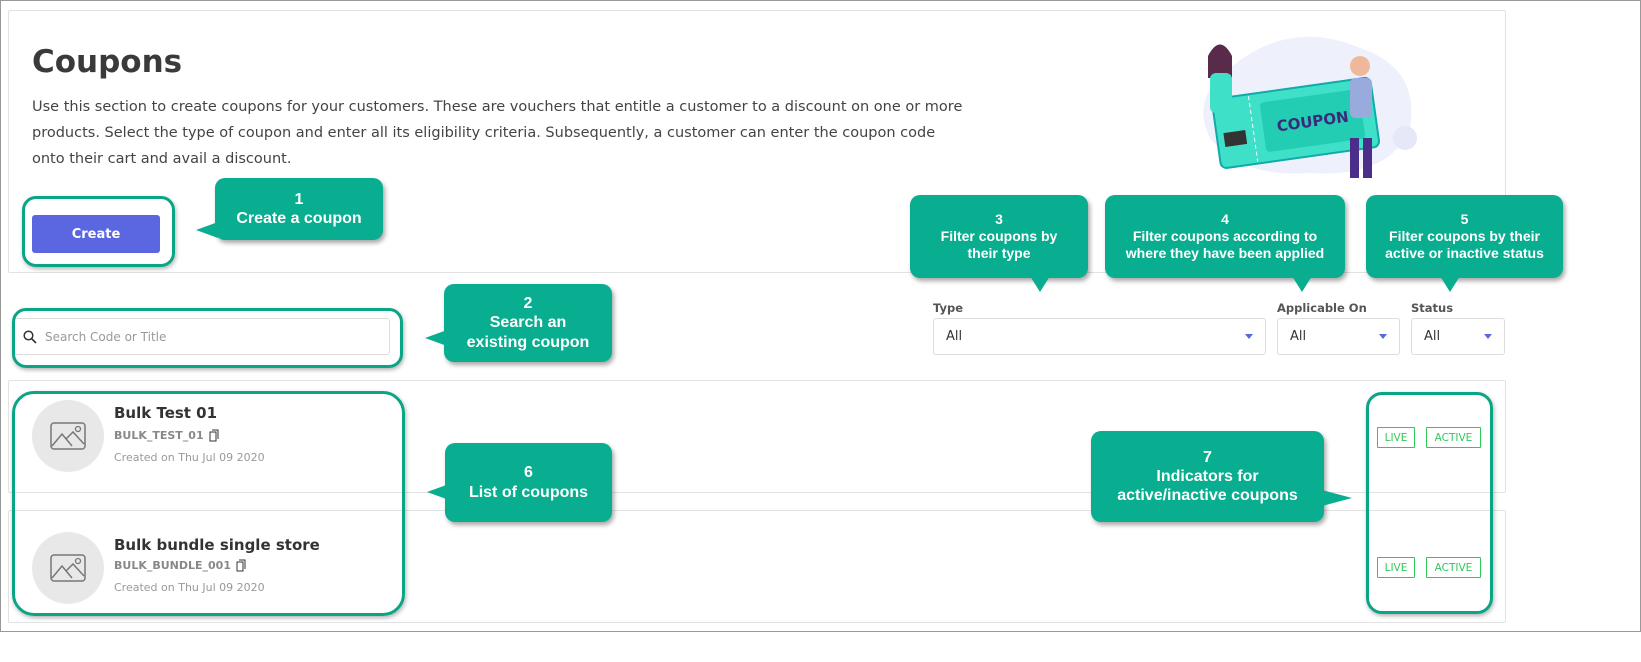 The width and height of the screenshot is (1641, 662). Describe the element at coordinates (999, 219) in the screenshot. I see `callout-number: 3` at that location.